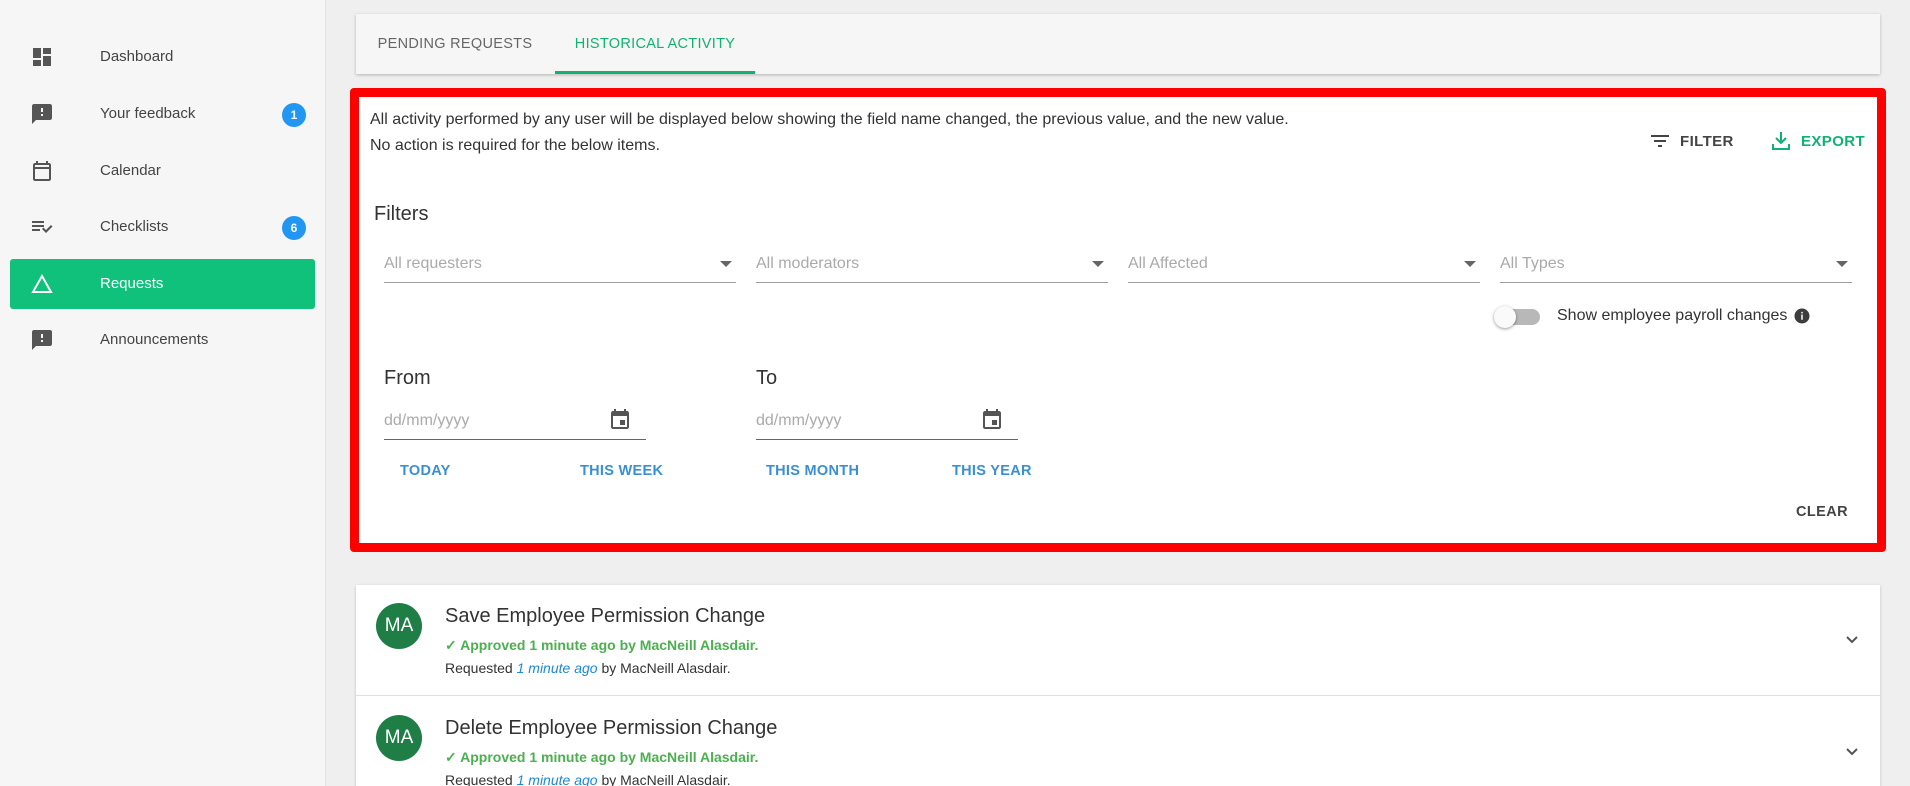 The width and height of the screenshot is (1910, 786). What do you see at coordinates (154, 339) in the screenshot?
I see `sidebar-item-label: Announcements` at bounding box center [154, 339].